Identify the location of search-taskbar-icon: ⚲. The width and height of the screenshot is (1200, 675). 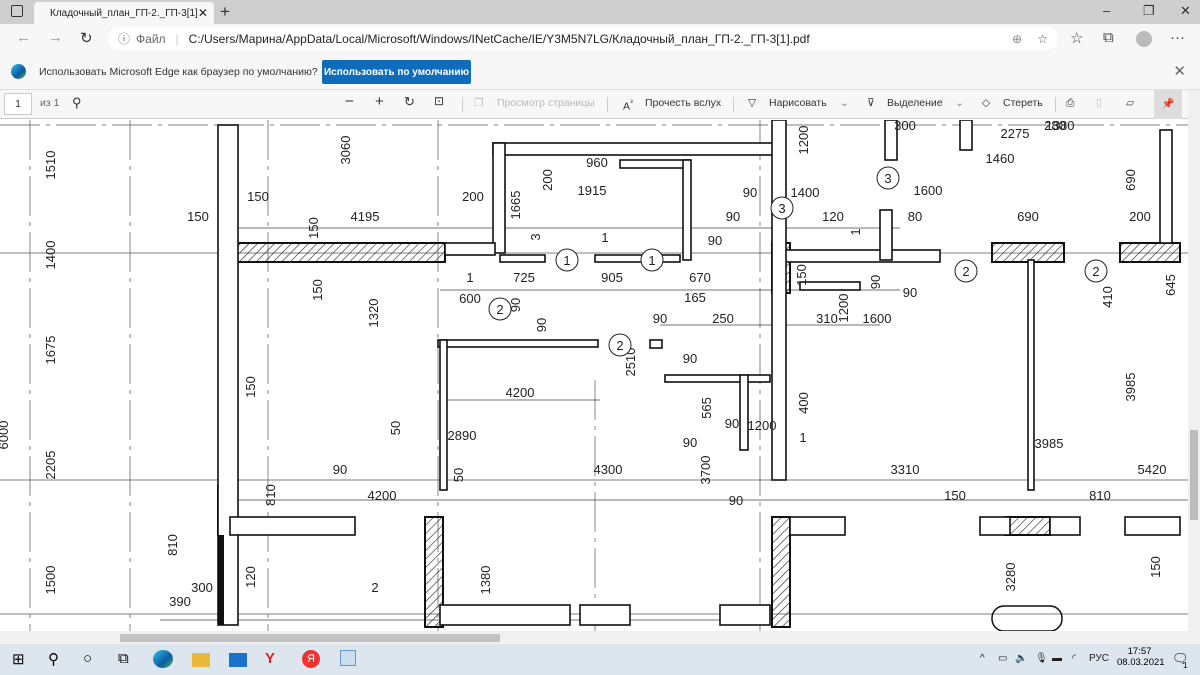
(53, 659).